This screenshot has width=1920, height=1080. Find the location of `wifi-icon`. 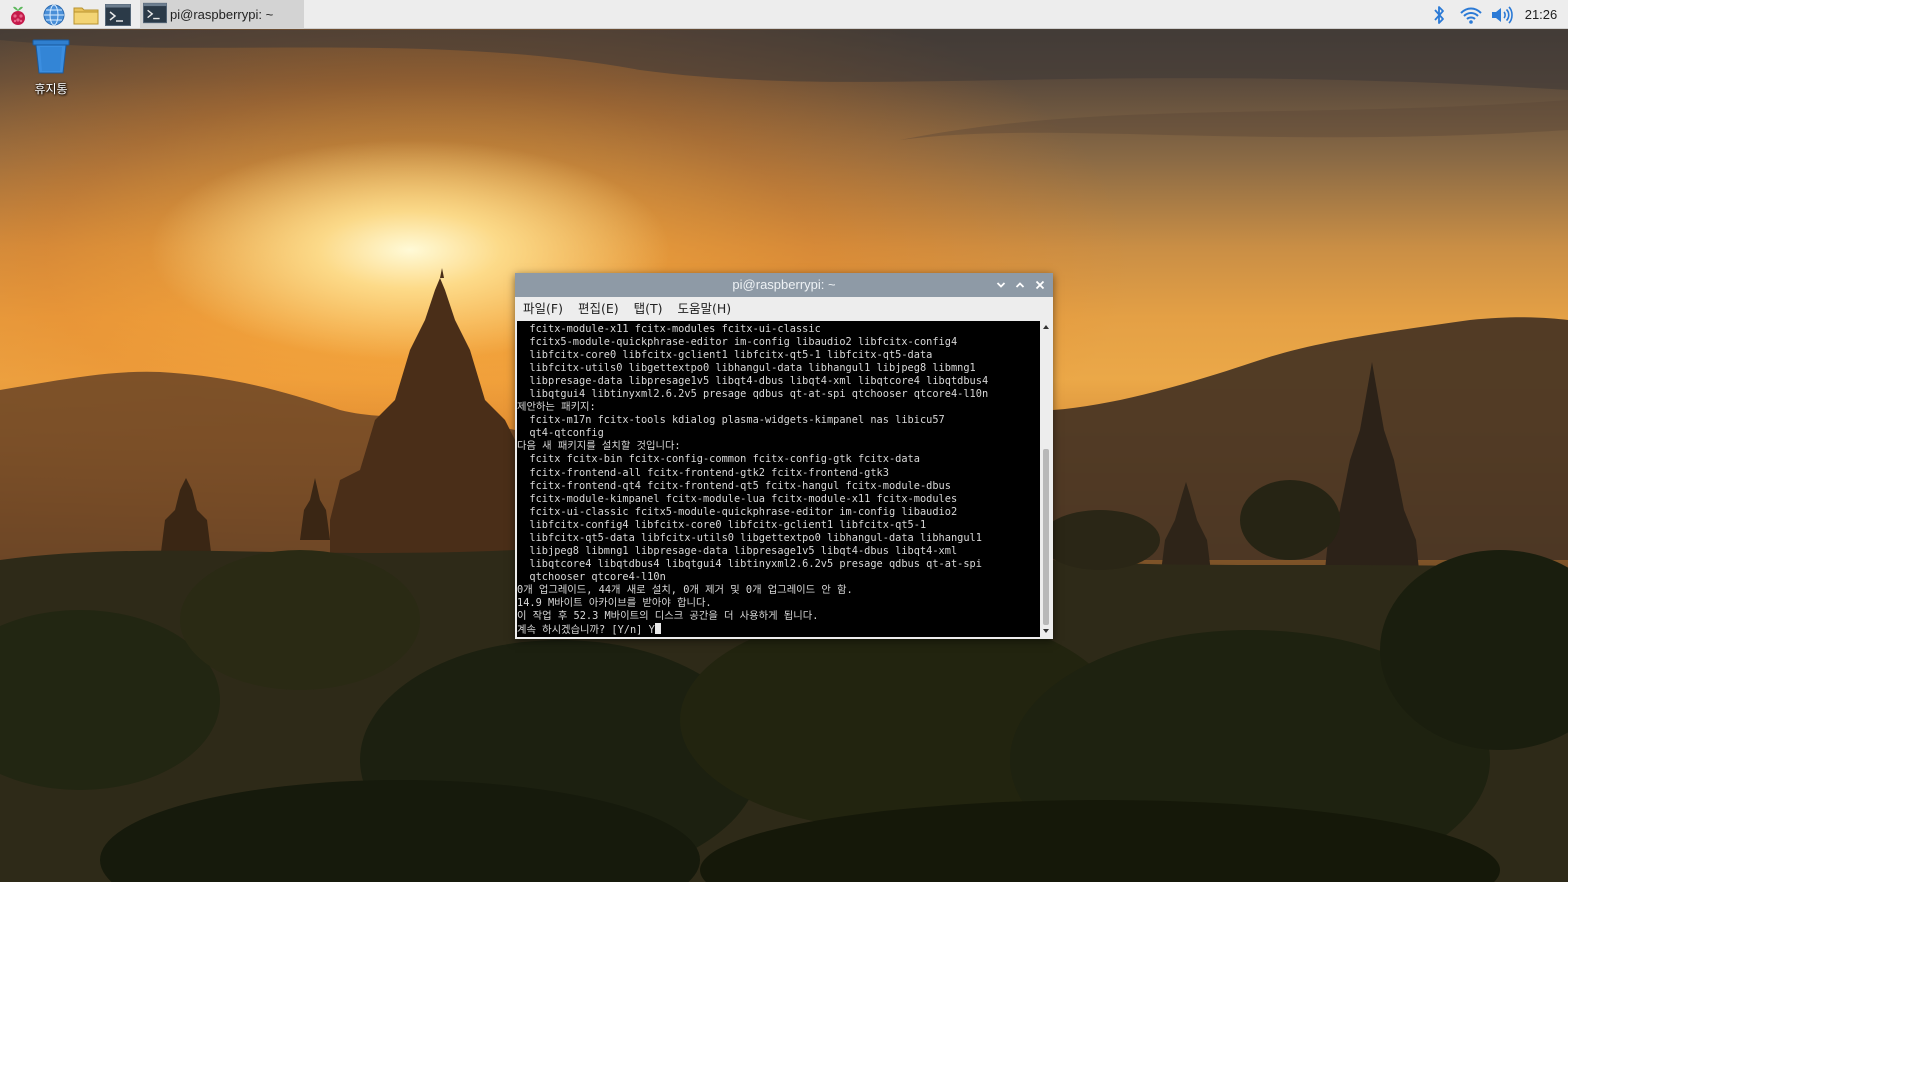

wifi-icon is located at coordinates (1471, 14).